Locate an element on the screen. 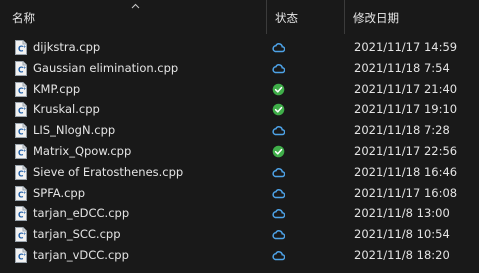 This screenshot has width=479, height=273. file-name: LIS_NlogN.cpp is located at coordinates (74, 130).